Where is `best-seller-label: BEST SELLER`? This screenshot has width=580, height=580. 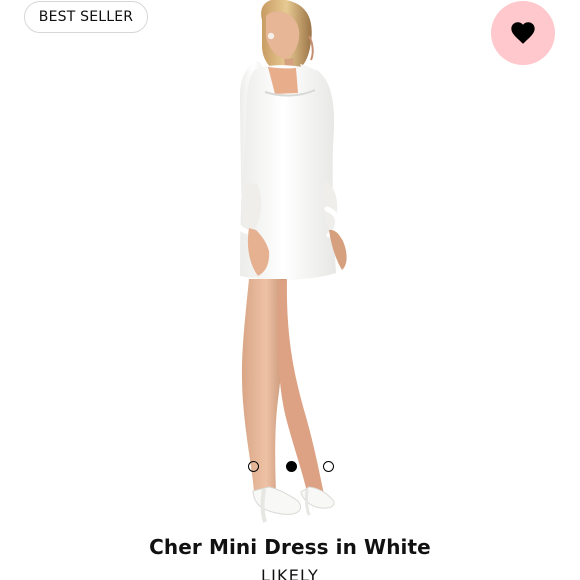
best-seller-label: BEST SELLER is located at coordinates (86, 17).